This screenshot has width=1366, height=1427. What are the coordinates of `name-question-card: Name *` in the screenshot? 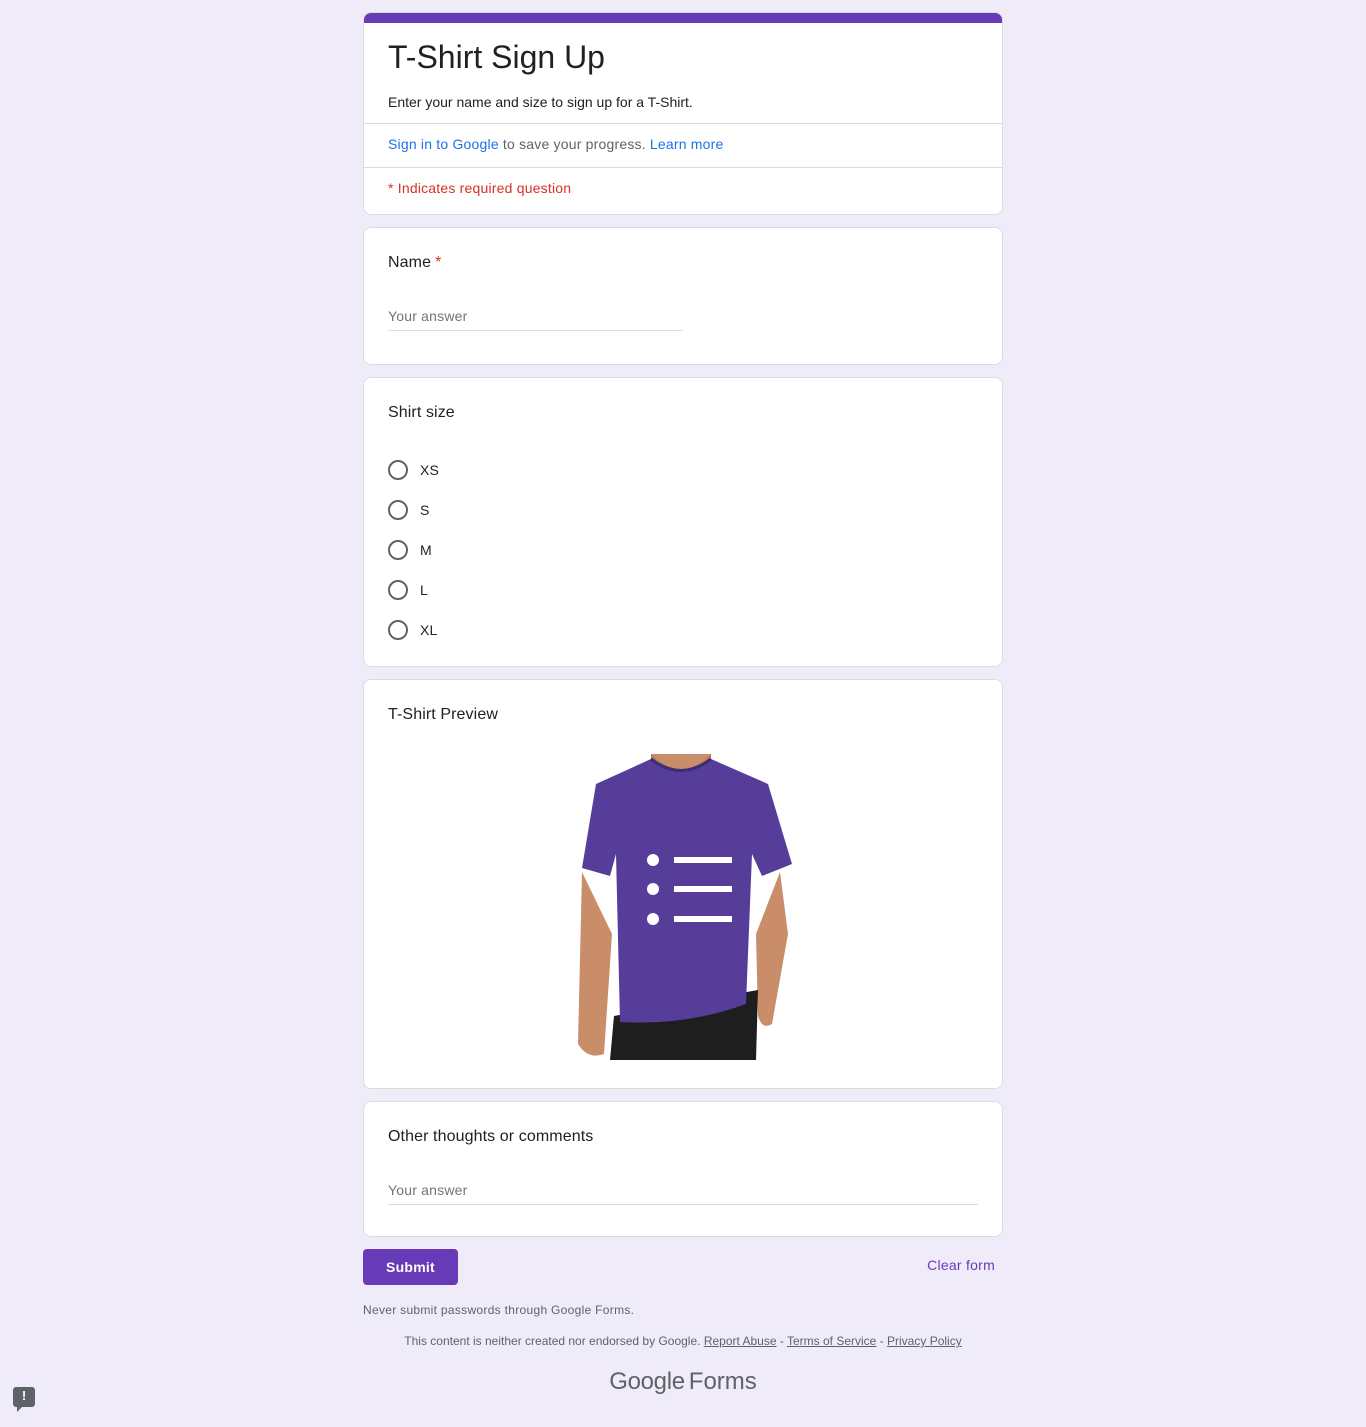 It's located at (683, 296).